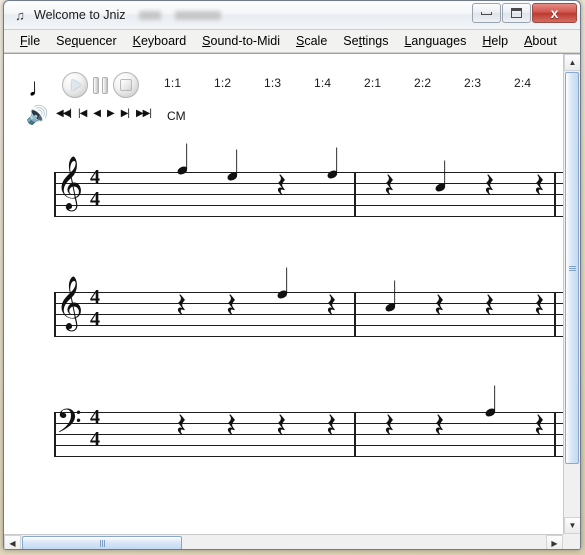 The image size is (585, 555). Describe the element at coordinates (241, 41) in the screenshot. I see `menu-item-sound-to-midi: Sound-to-Midi` at that location.